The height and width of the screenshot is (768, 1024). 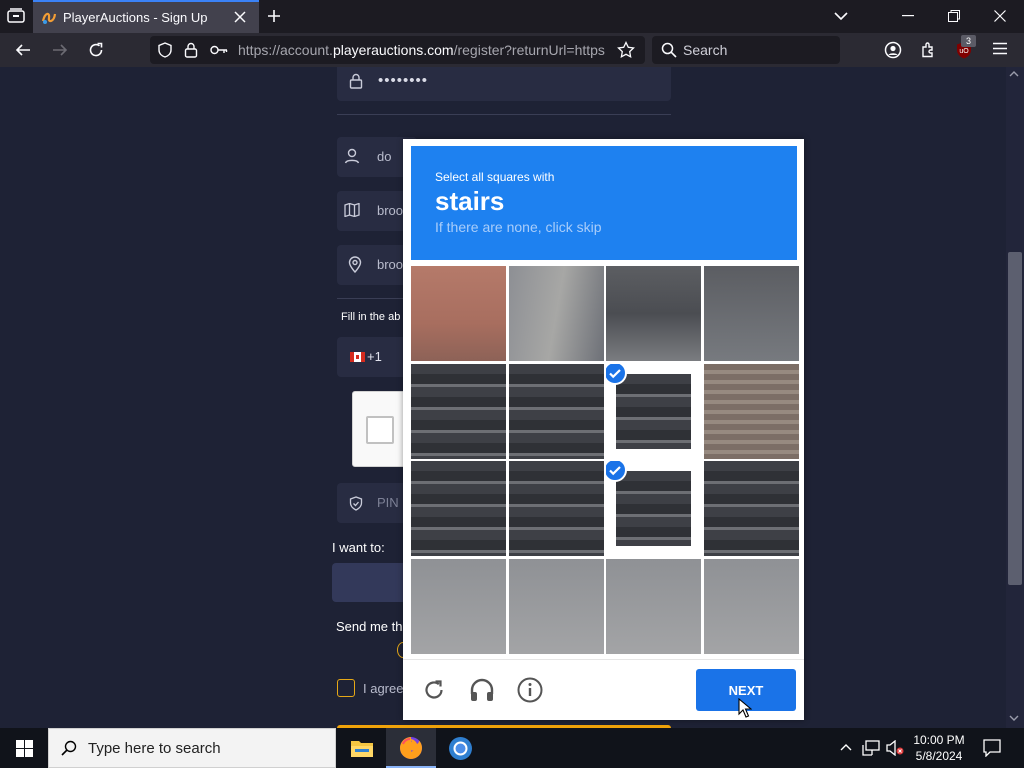 I want to click on fill-in-label: Fill in the ab, so click(x=371, y=317).